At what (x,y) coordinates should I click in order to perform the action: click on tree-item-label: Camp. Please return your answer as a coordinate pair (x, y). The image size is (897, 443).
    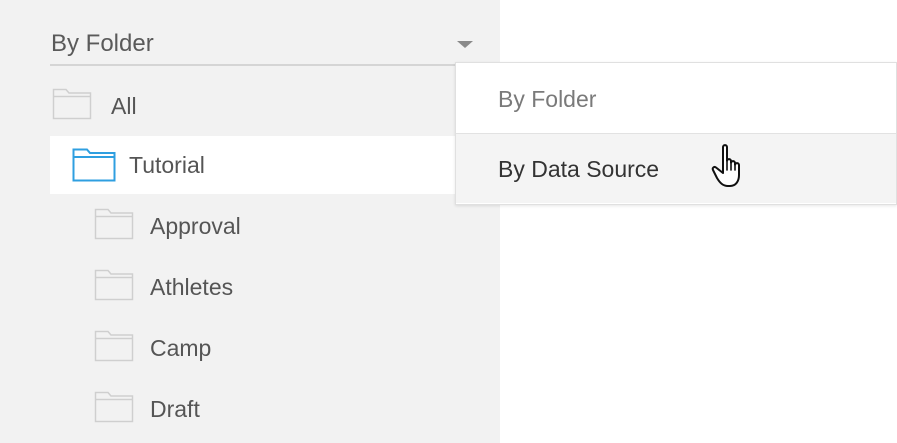
    Looking at the image, I should click on (181, 348).